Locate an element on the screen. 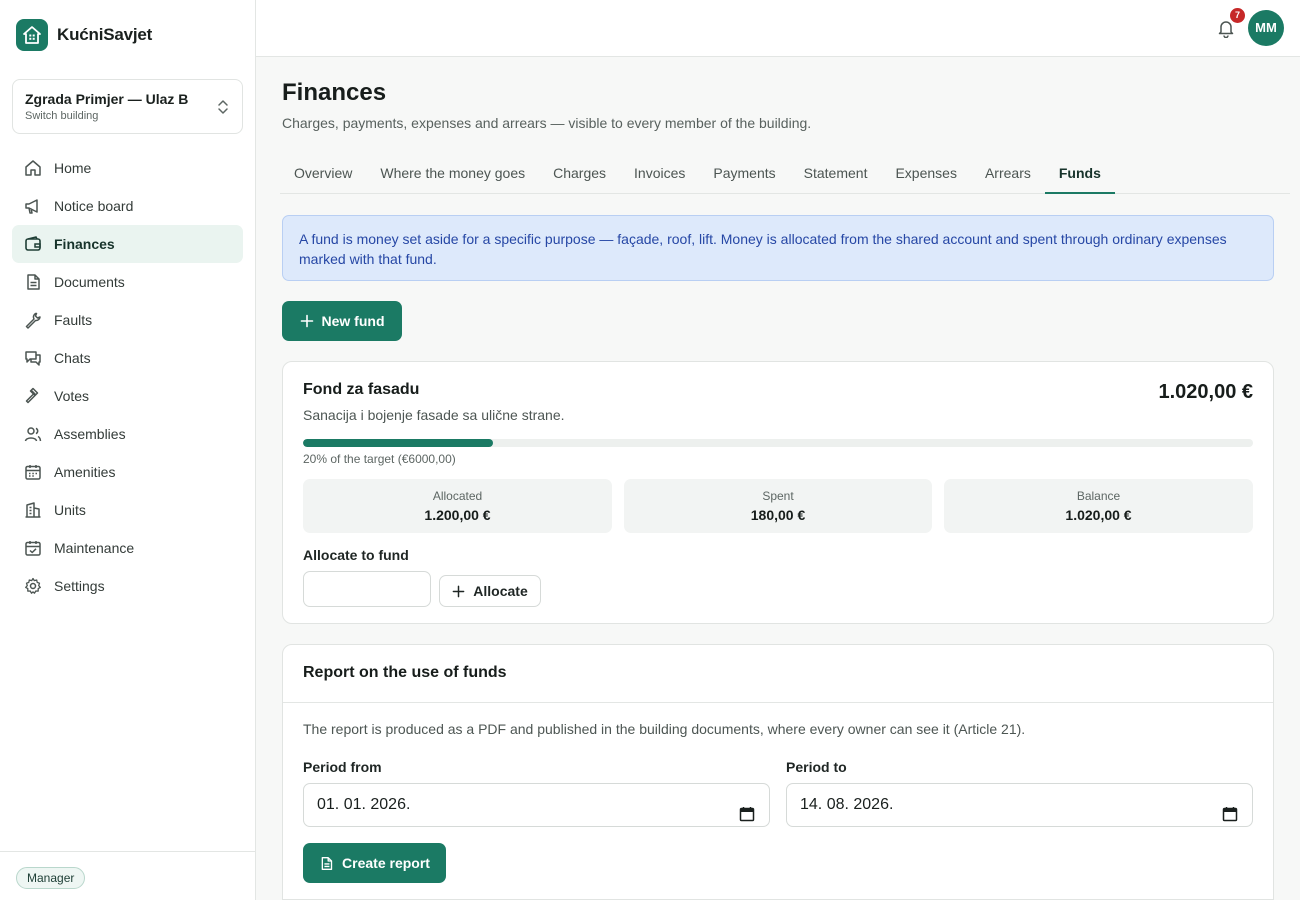  tab-arrears: Arrears is located at coordinates (1008, 175).